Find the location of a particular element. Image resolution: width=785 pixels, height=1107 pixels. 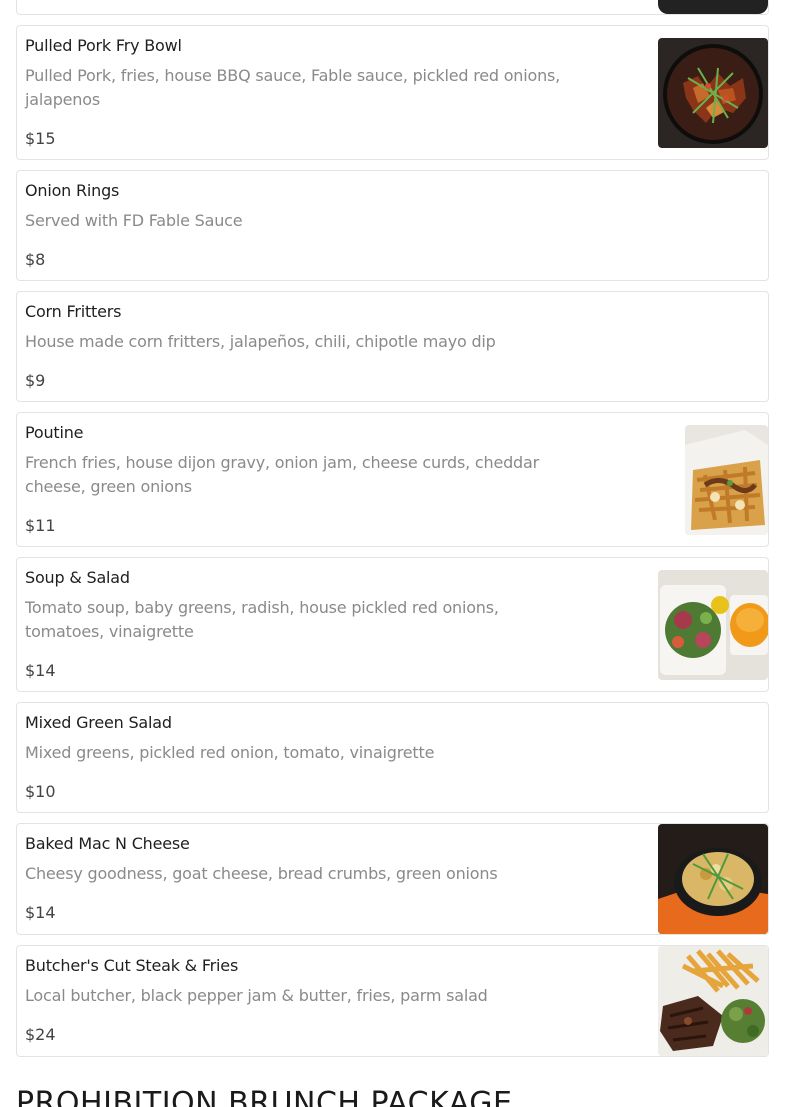

menu-item-name: Baked Mac N Cheese is located at coordinates (107, 843).